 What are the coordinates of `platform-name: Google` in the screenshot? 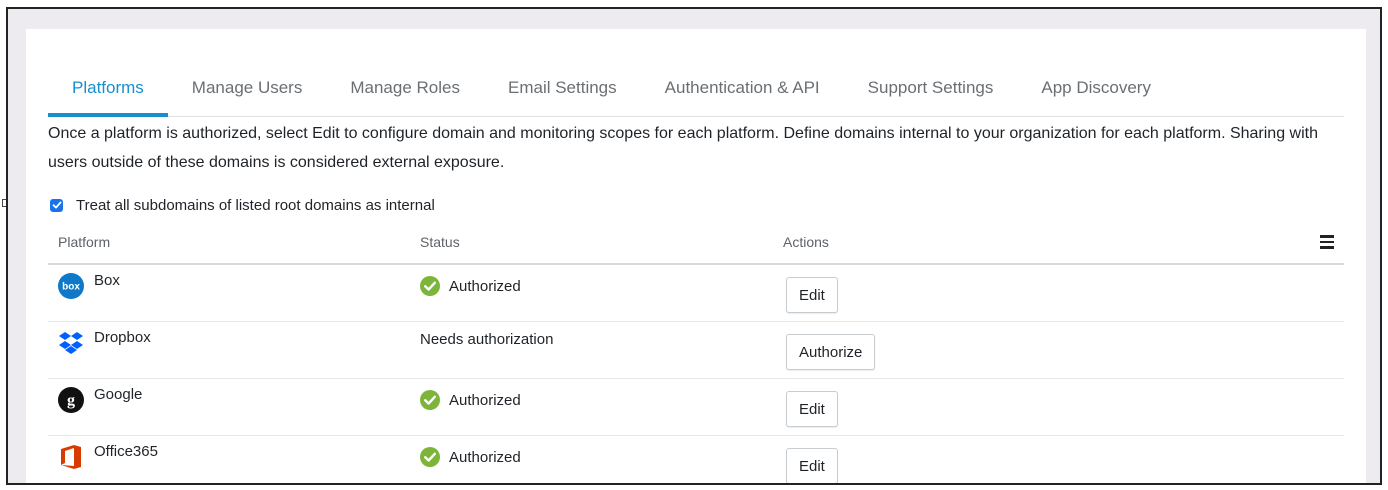 It's located at (118, 394).